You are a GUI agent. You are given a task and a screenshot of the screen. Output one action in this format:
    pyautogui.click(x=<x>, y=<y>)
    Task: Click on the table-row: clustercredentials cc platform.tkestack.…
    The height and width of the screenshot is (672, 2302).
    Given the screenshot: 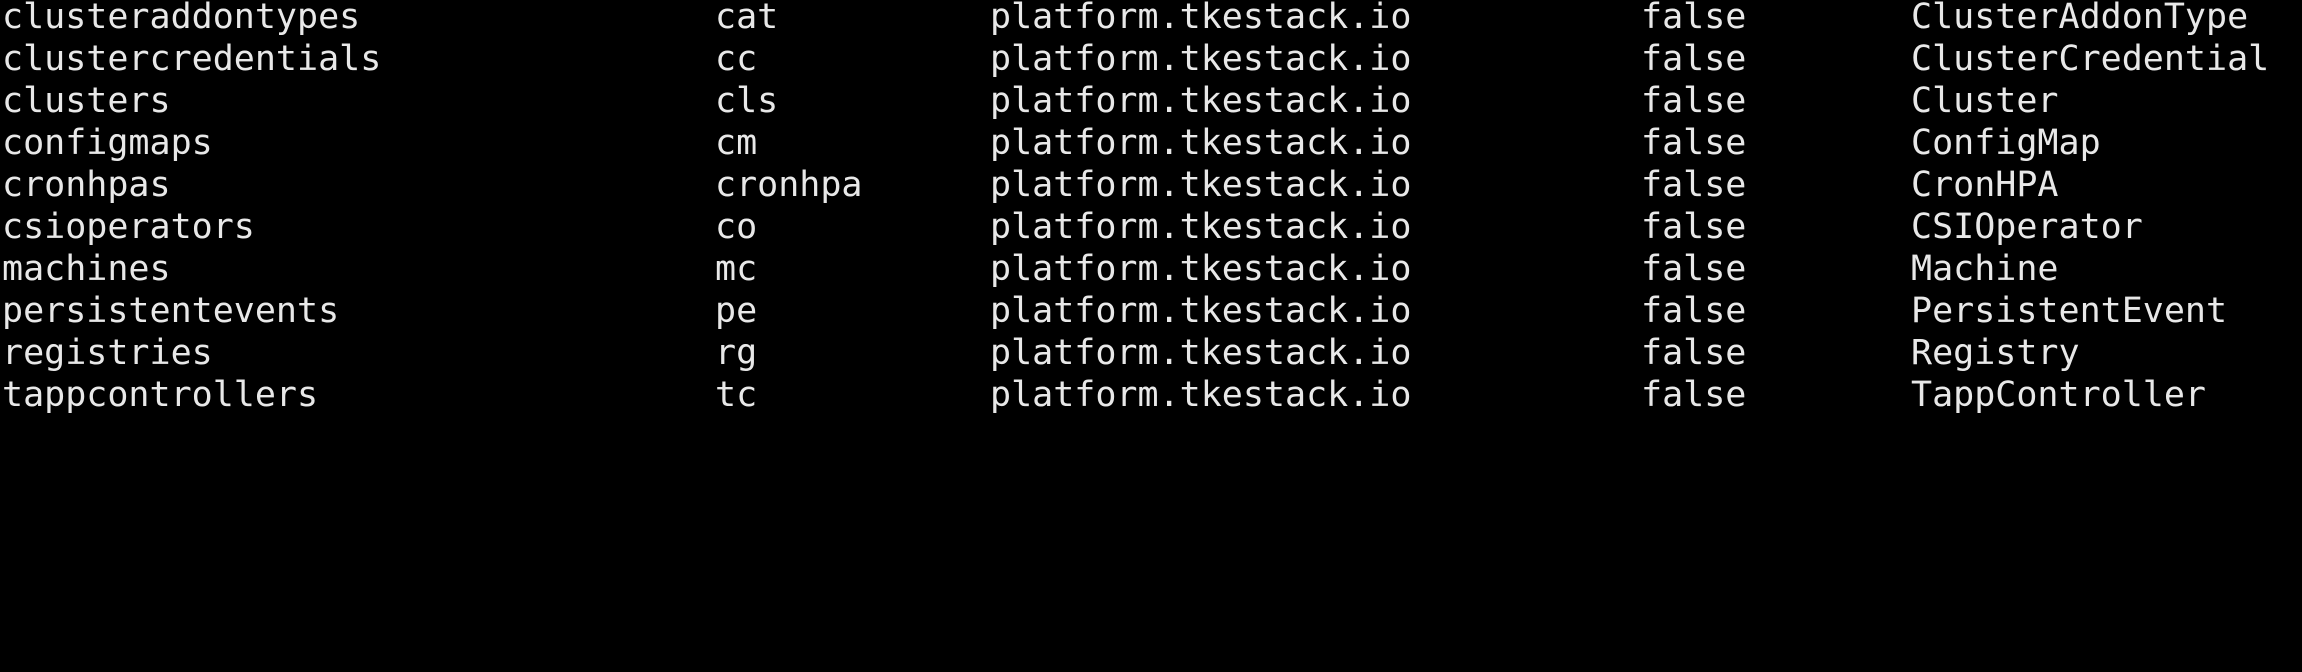 What is the action you would take?
    pyautogui.click(x=1151, y=61)
    